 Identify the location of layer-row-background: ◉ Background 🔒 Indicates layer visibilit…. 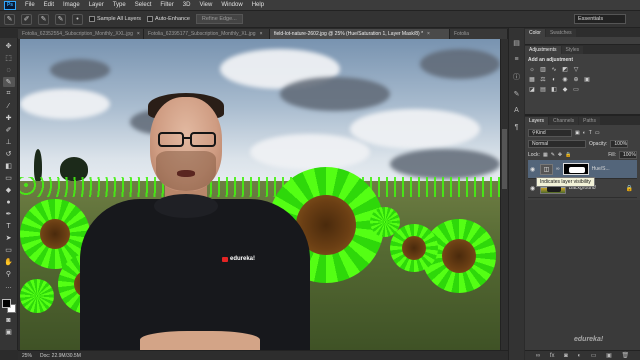
(582, 187).